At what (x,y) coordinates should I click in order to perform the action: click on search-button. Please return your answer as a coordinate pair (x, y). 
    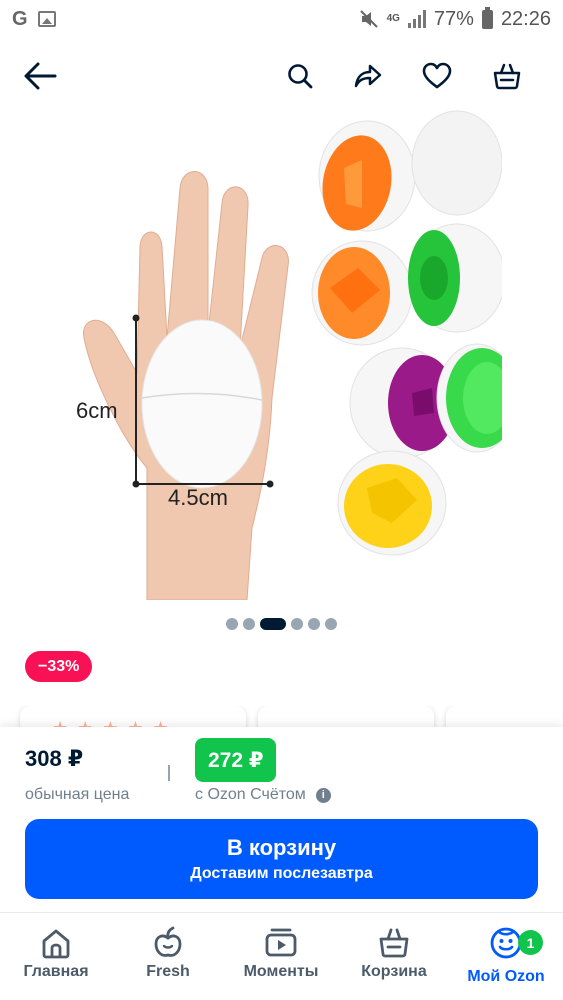
    Looking at the image, I should click on (300, 76).